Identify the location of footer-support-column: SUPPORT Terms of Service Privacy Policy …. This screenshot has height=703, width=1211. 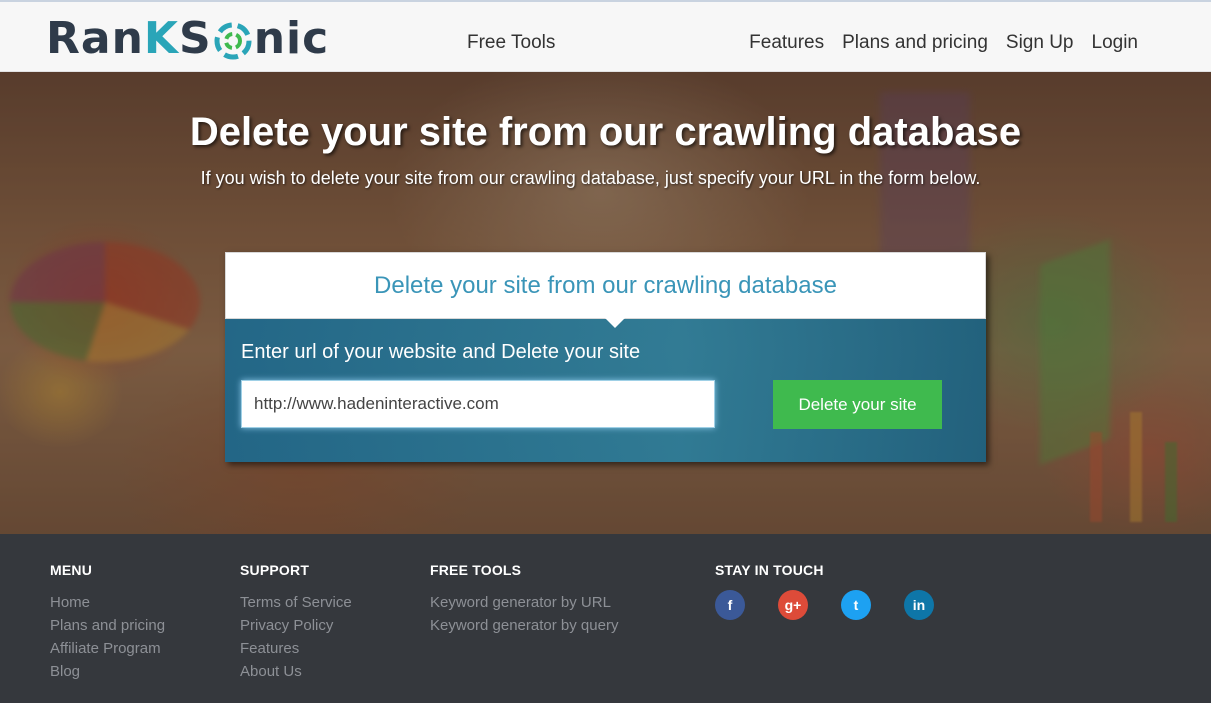
(296, 622).